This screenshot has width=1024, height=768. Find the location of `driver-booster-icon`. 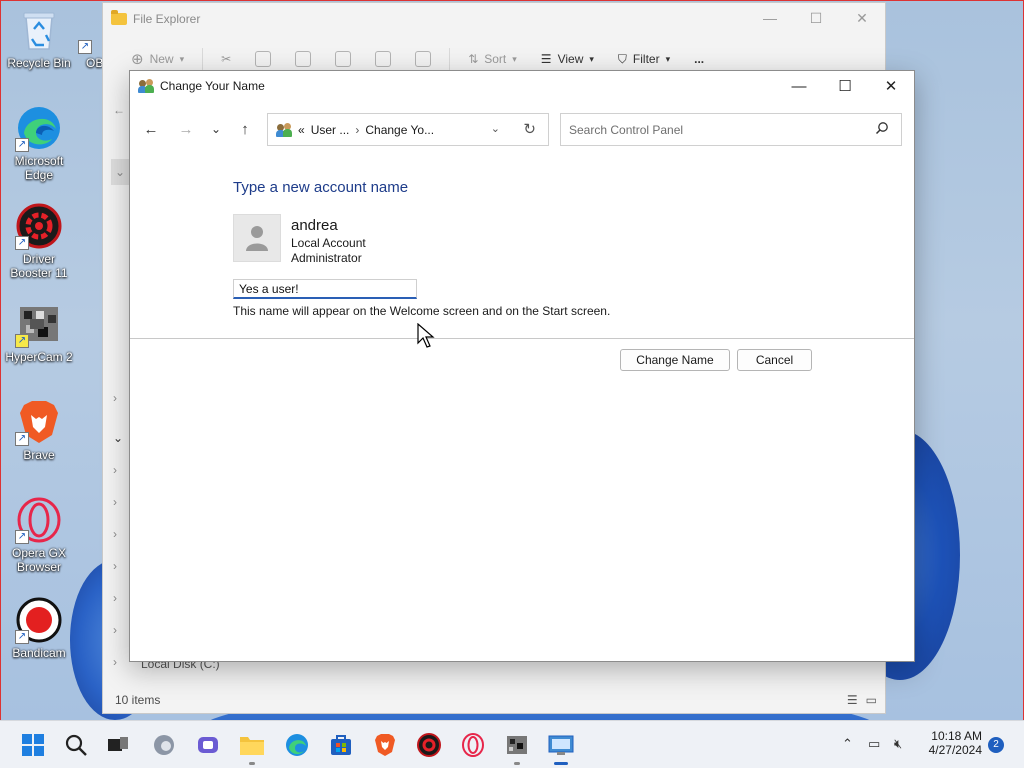

driver-booster-icon is located at coordinates (429, 745).